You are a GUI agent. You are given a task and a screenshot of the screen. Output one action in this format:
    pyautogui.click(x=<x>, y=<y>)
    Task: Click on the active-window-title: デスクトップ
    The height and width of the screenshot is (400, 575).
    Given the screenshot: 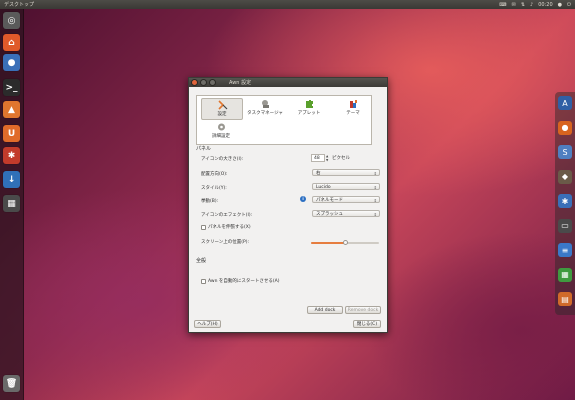 What is the action you would take?
    pyautogui.click(x=19, y=5)
    